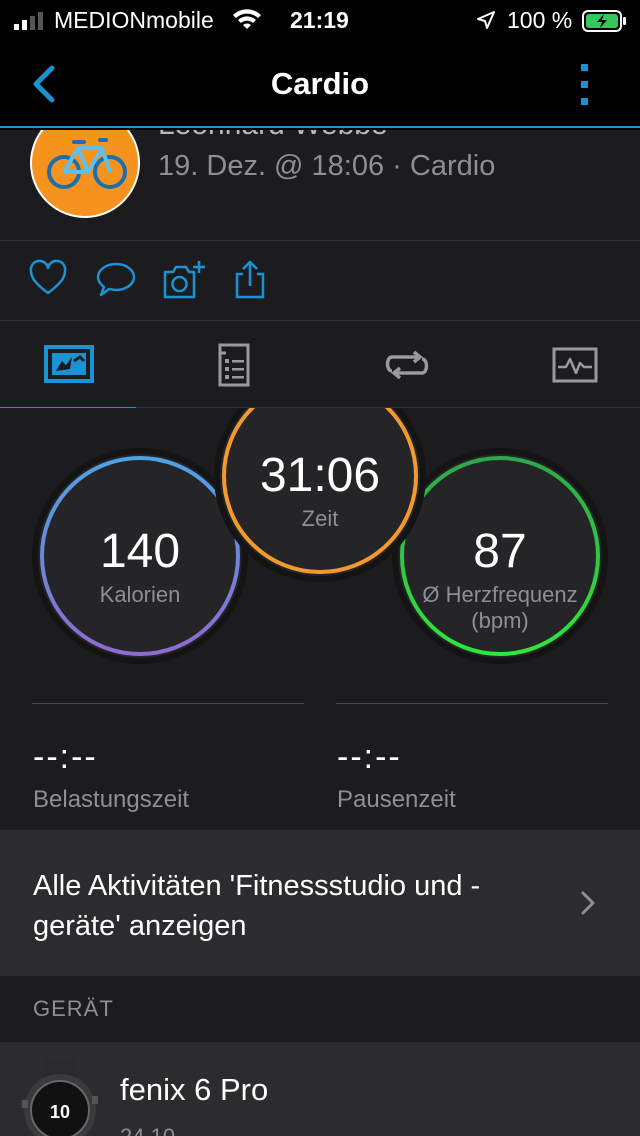 The width and height of the screenshot is (640, 1136). What do you see at coordinates (540, 20) in the screenshot?
I see `battery-percent: 100 %` at bounding box center [540, 20].